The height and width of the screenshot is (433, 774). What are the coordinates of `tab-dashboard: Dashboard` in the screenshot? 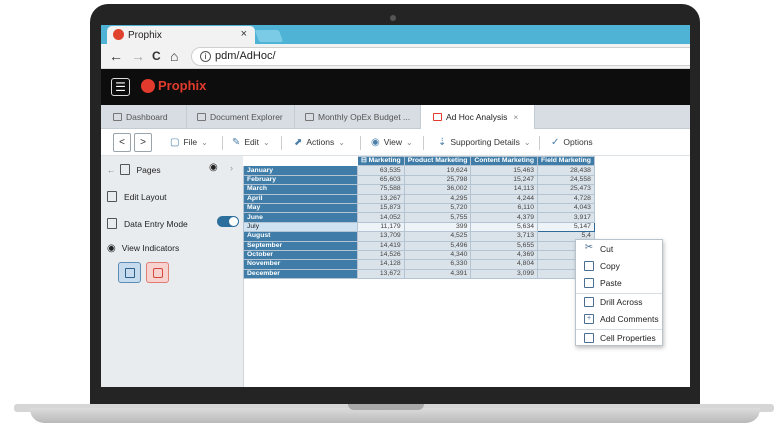 It's located at (144, 117).